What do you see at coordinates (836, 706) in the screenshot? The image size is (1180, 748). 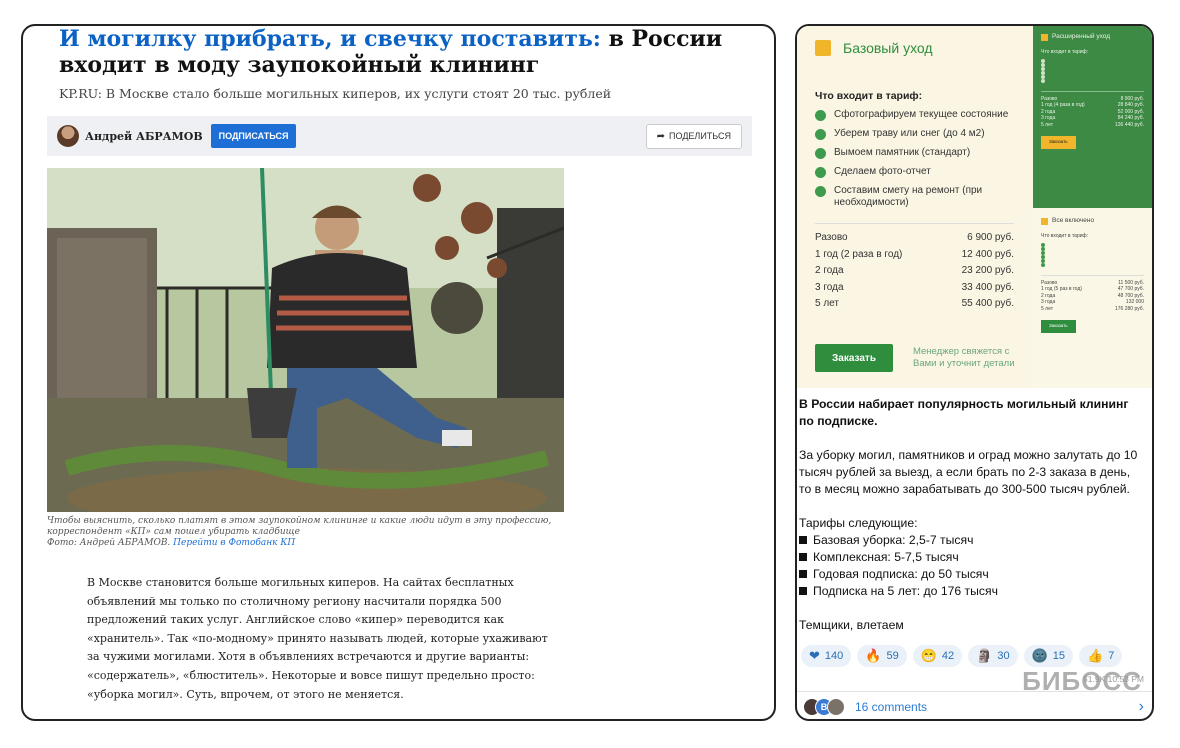 I see `avatar` at bounding box center [836, 706].